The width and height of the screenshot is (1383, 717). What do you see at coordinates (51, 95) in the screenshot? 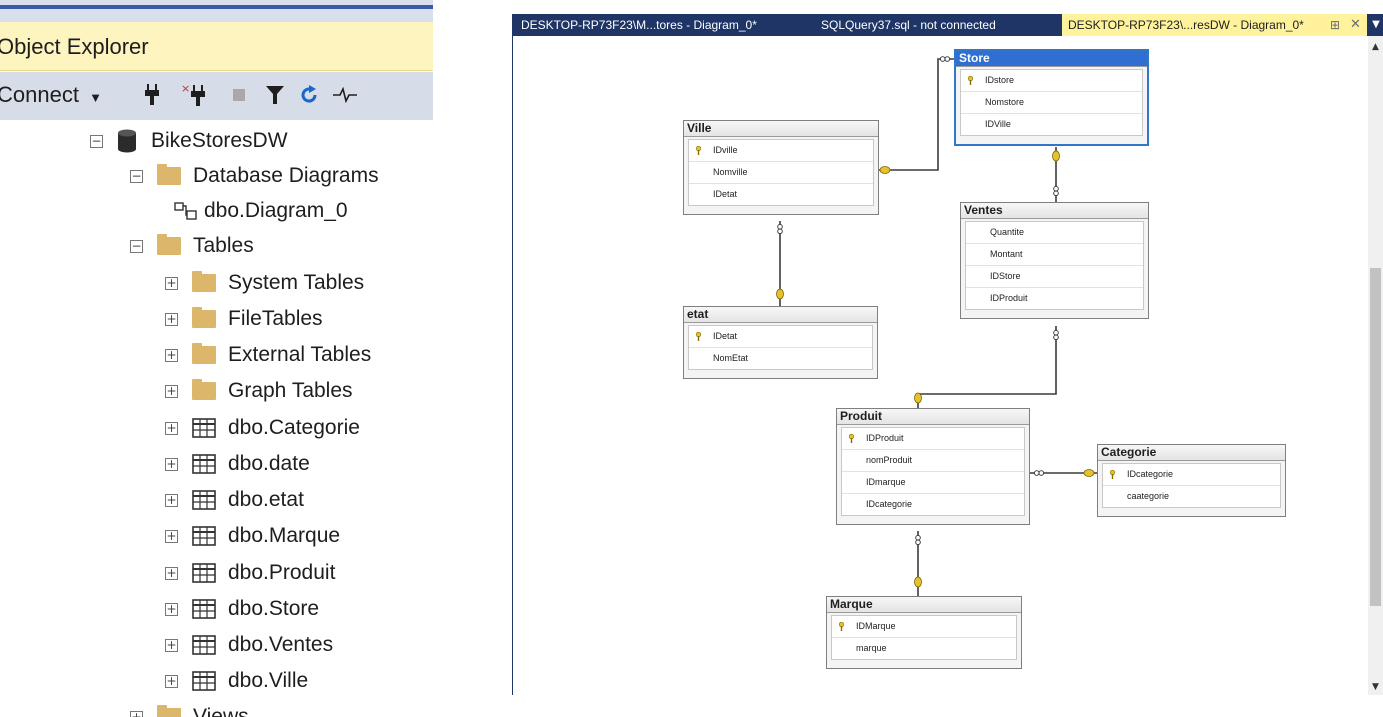
I see `connect-button: Connect ▼` at bounding box center [51, 95].